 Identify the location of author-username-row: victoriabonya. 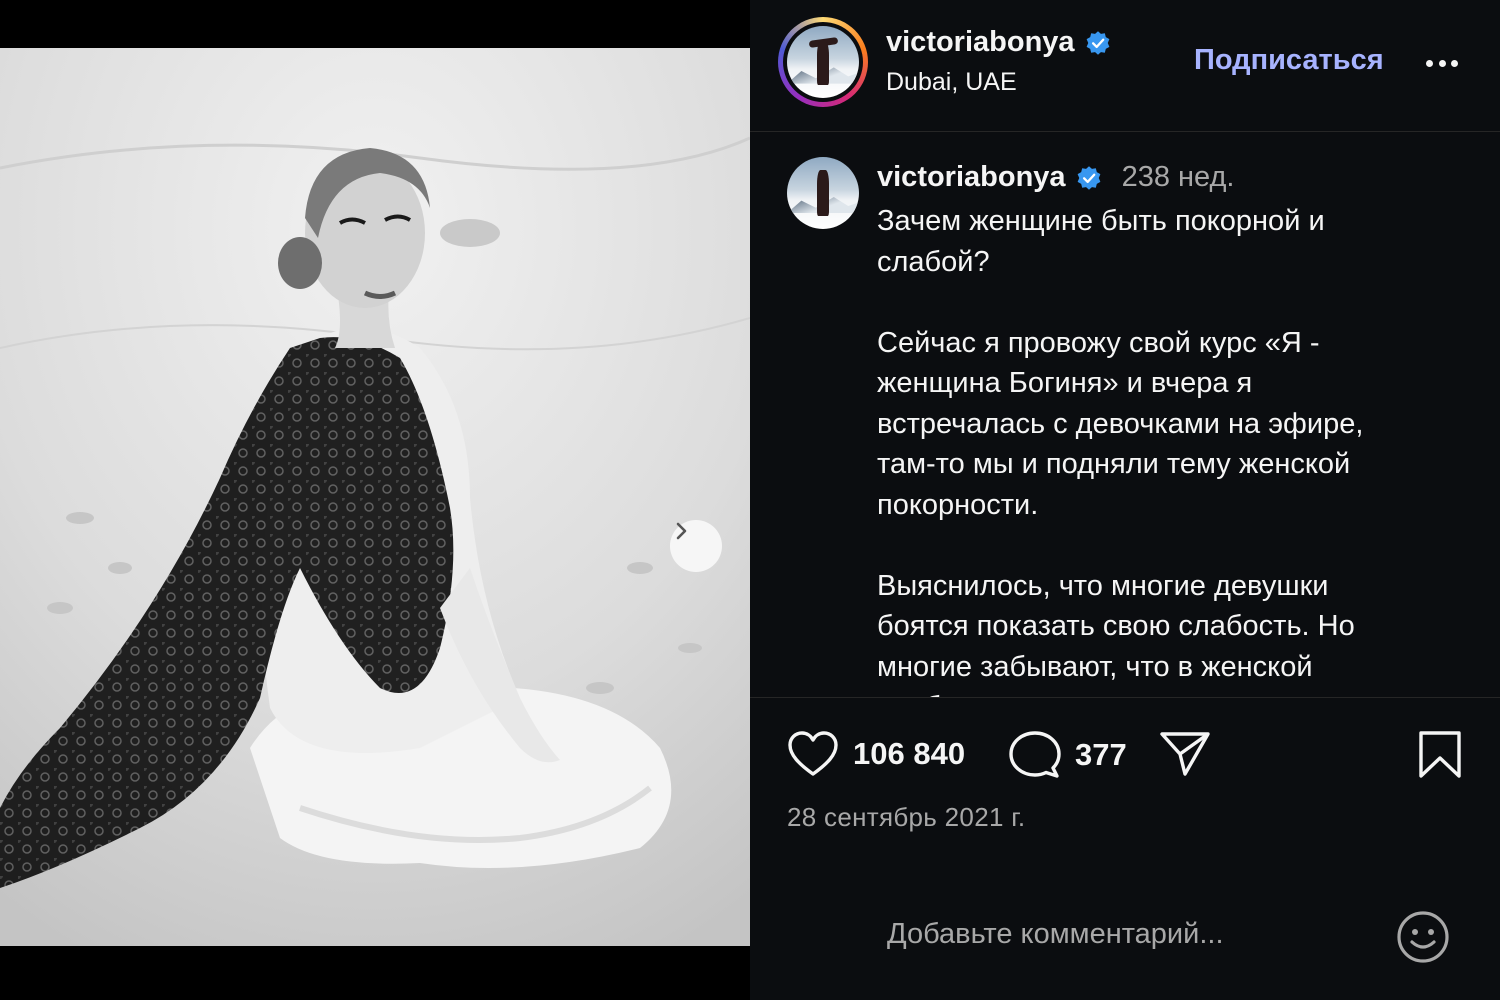
(998, 42).